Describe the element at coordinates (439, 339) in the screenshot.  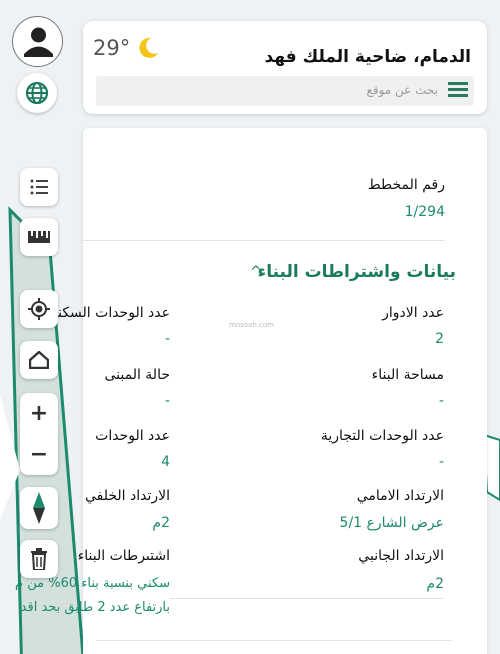
I see `floors-value: 2` at that location.